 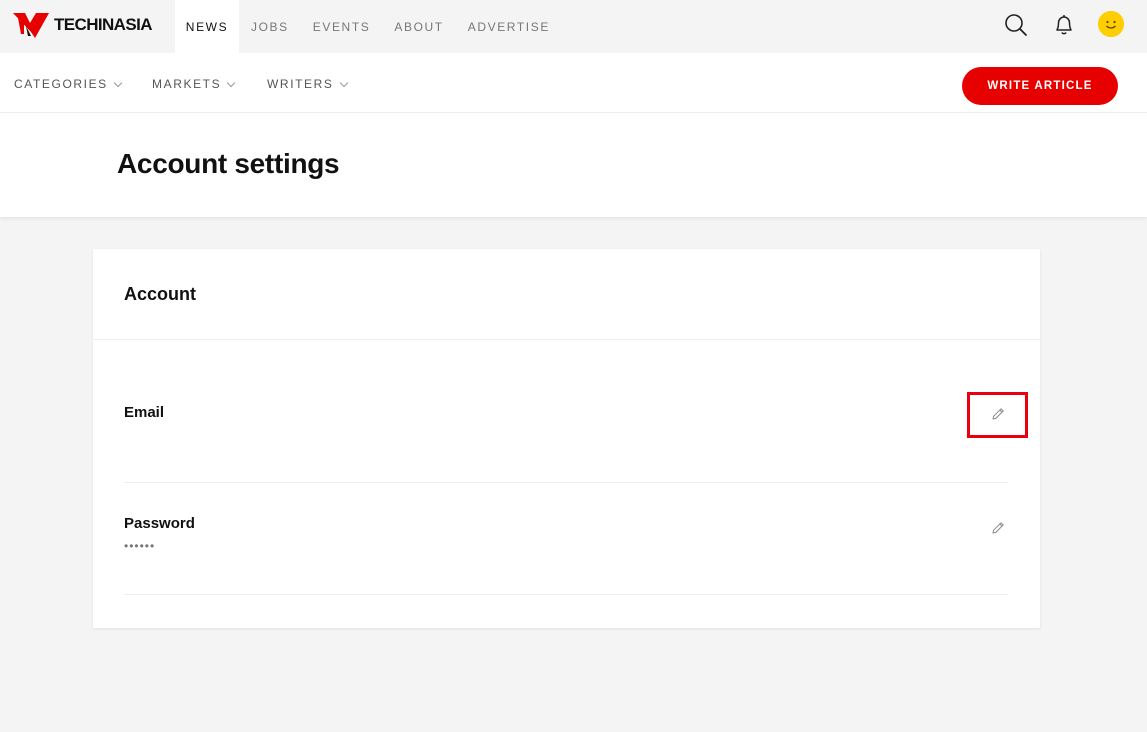 I want to click on nav-about: ABOUT, so click(x=418, y=26).